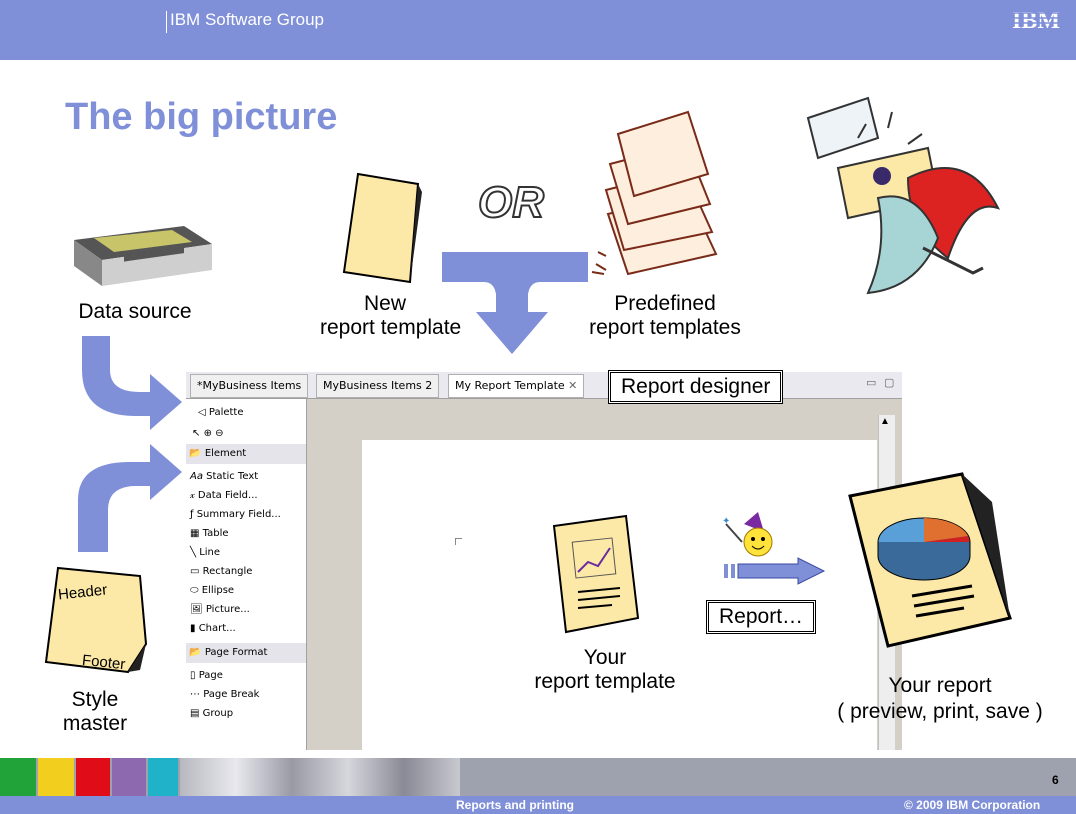  Describe the element at coordinates (215, 533) in the screenshot. I see `palette-item-label: Table` at that location.